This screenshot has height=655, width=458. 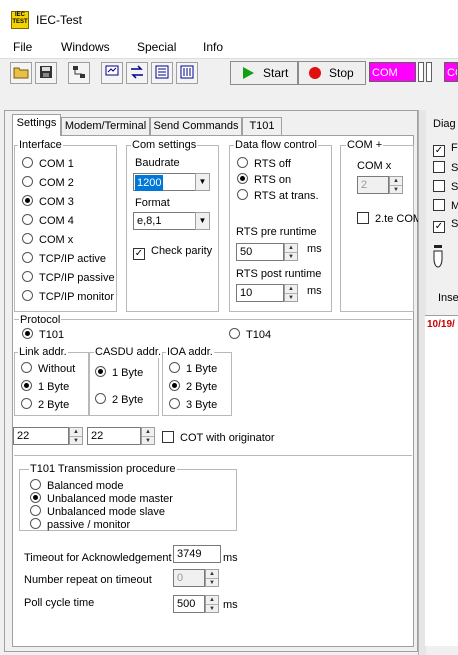 I want to click on interface-com-3: COM 3, so click(x=48, y=201).